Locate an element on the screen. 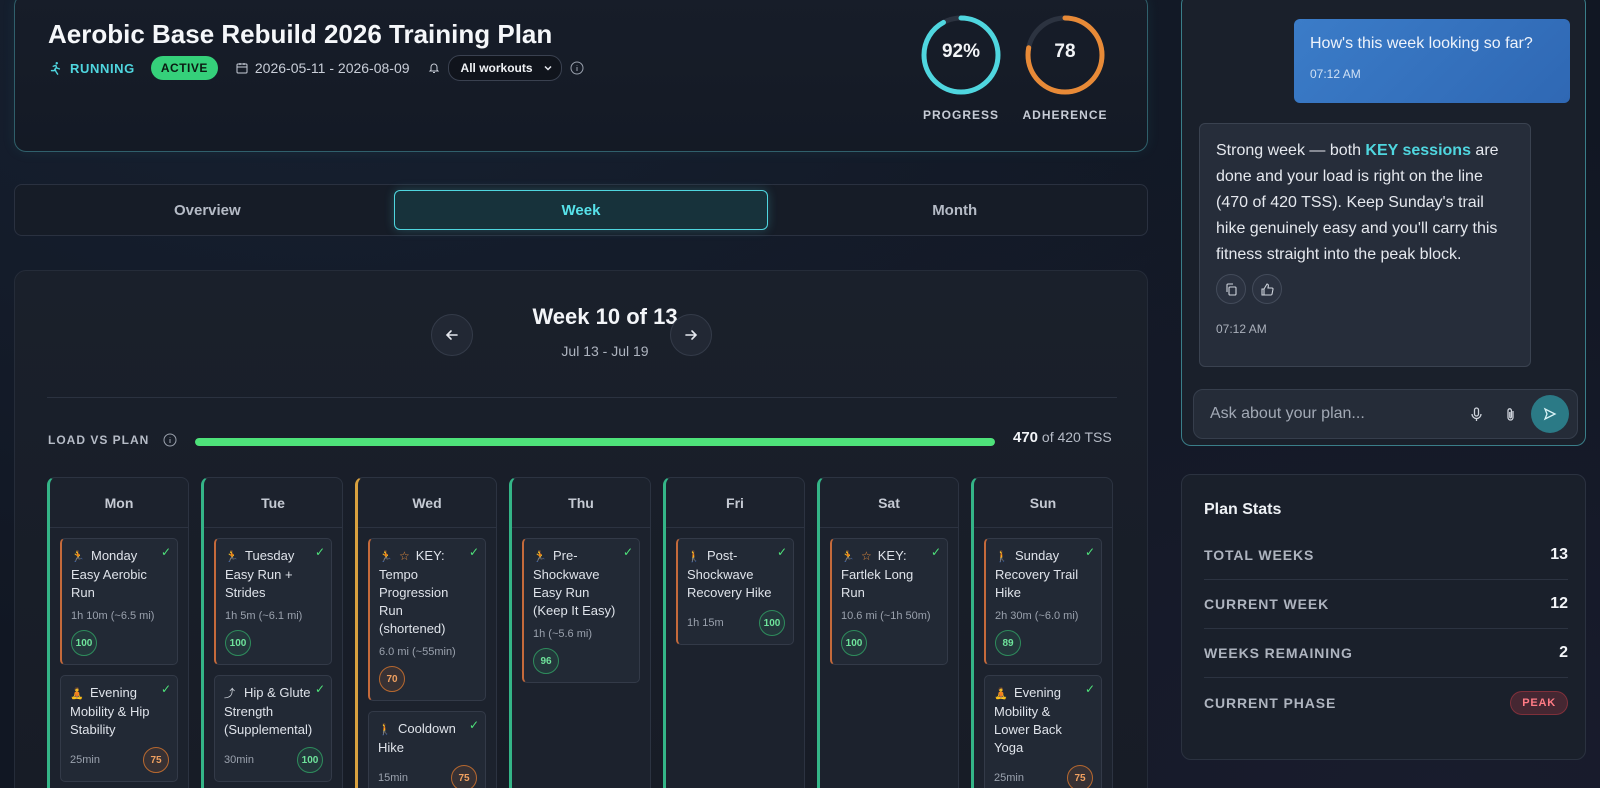  workout-footer: 30min 100 is located at coordinates (273, 760).